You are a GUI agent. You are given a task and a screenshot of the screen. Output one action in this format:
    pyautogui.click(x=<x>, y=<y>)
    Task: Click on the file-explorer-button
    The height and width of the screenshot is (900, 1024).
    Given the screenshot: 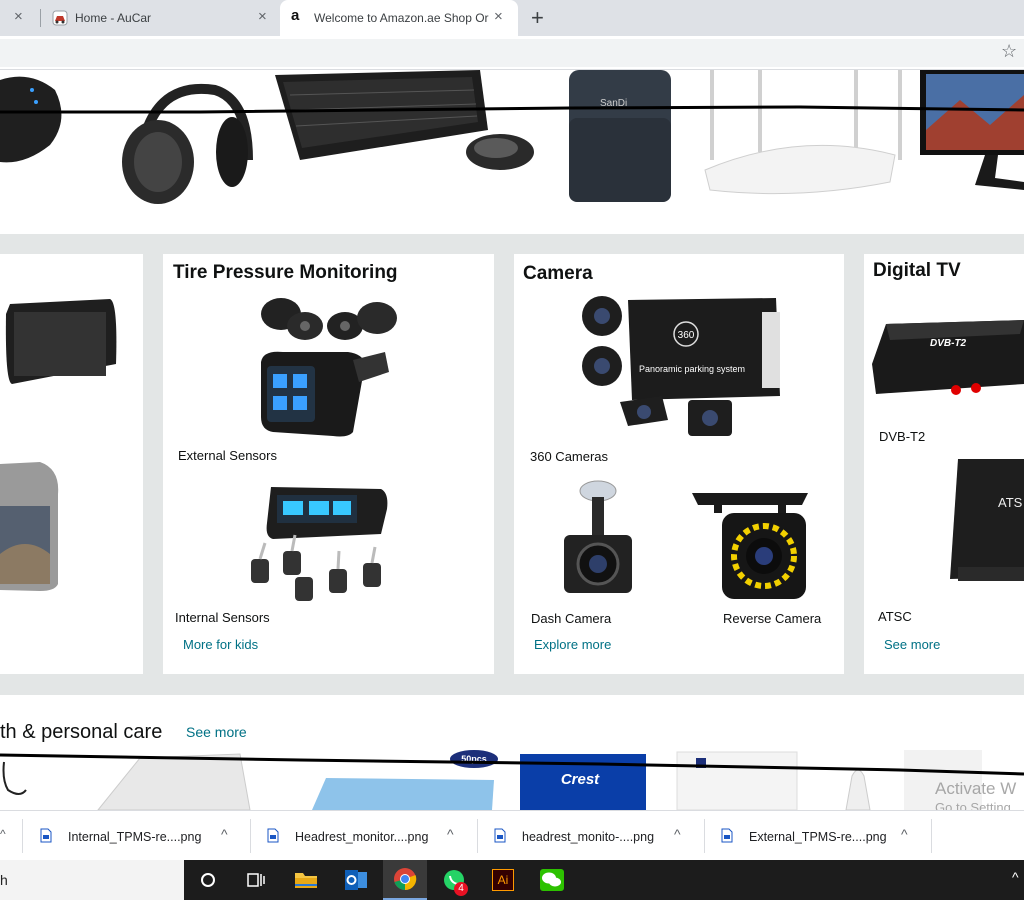 What is the action you would take?
    pyautogui.click(x=306, y=880)
    